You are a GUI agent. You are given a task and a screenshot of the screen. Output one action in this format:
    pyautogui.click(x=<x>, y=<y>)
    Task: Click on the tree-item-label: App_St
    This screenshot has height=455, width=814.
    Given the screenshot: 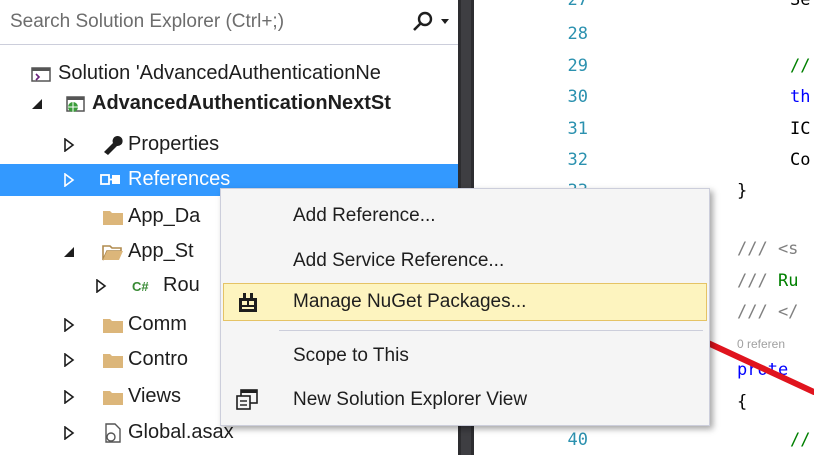 What is the action you would take?
    pyautogui.click(x=161, y=251)
    